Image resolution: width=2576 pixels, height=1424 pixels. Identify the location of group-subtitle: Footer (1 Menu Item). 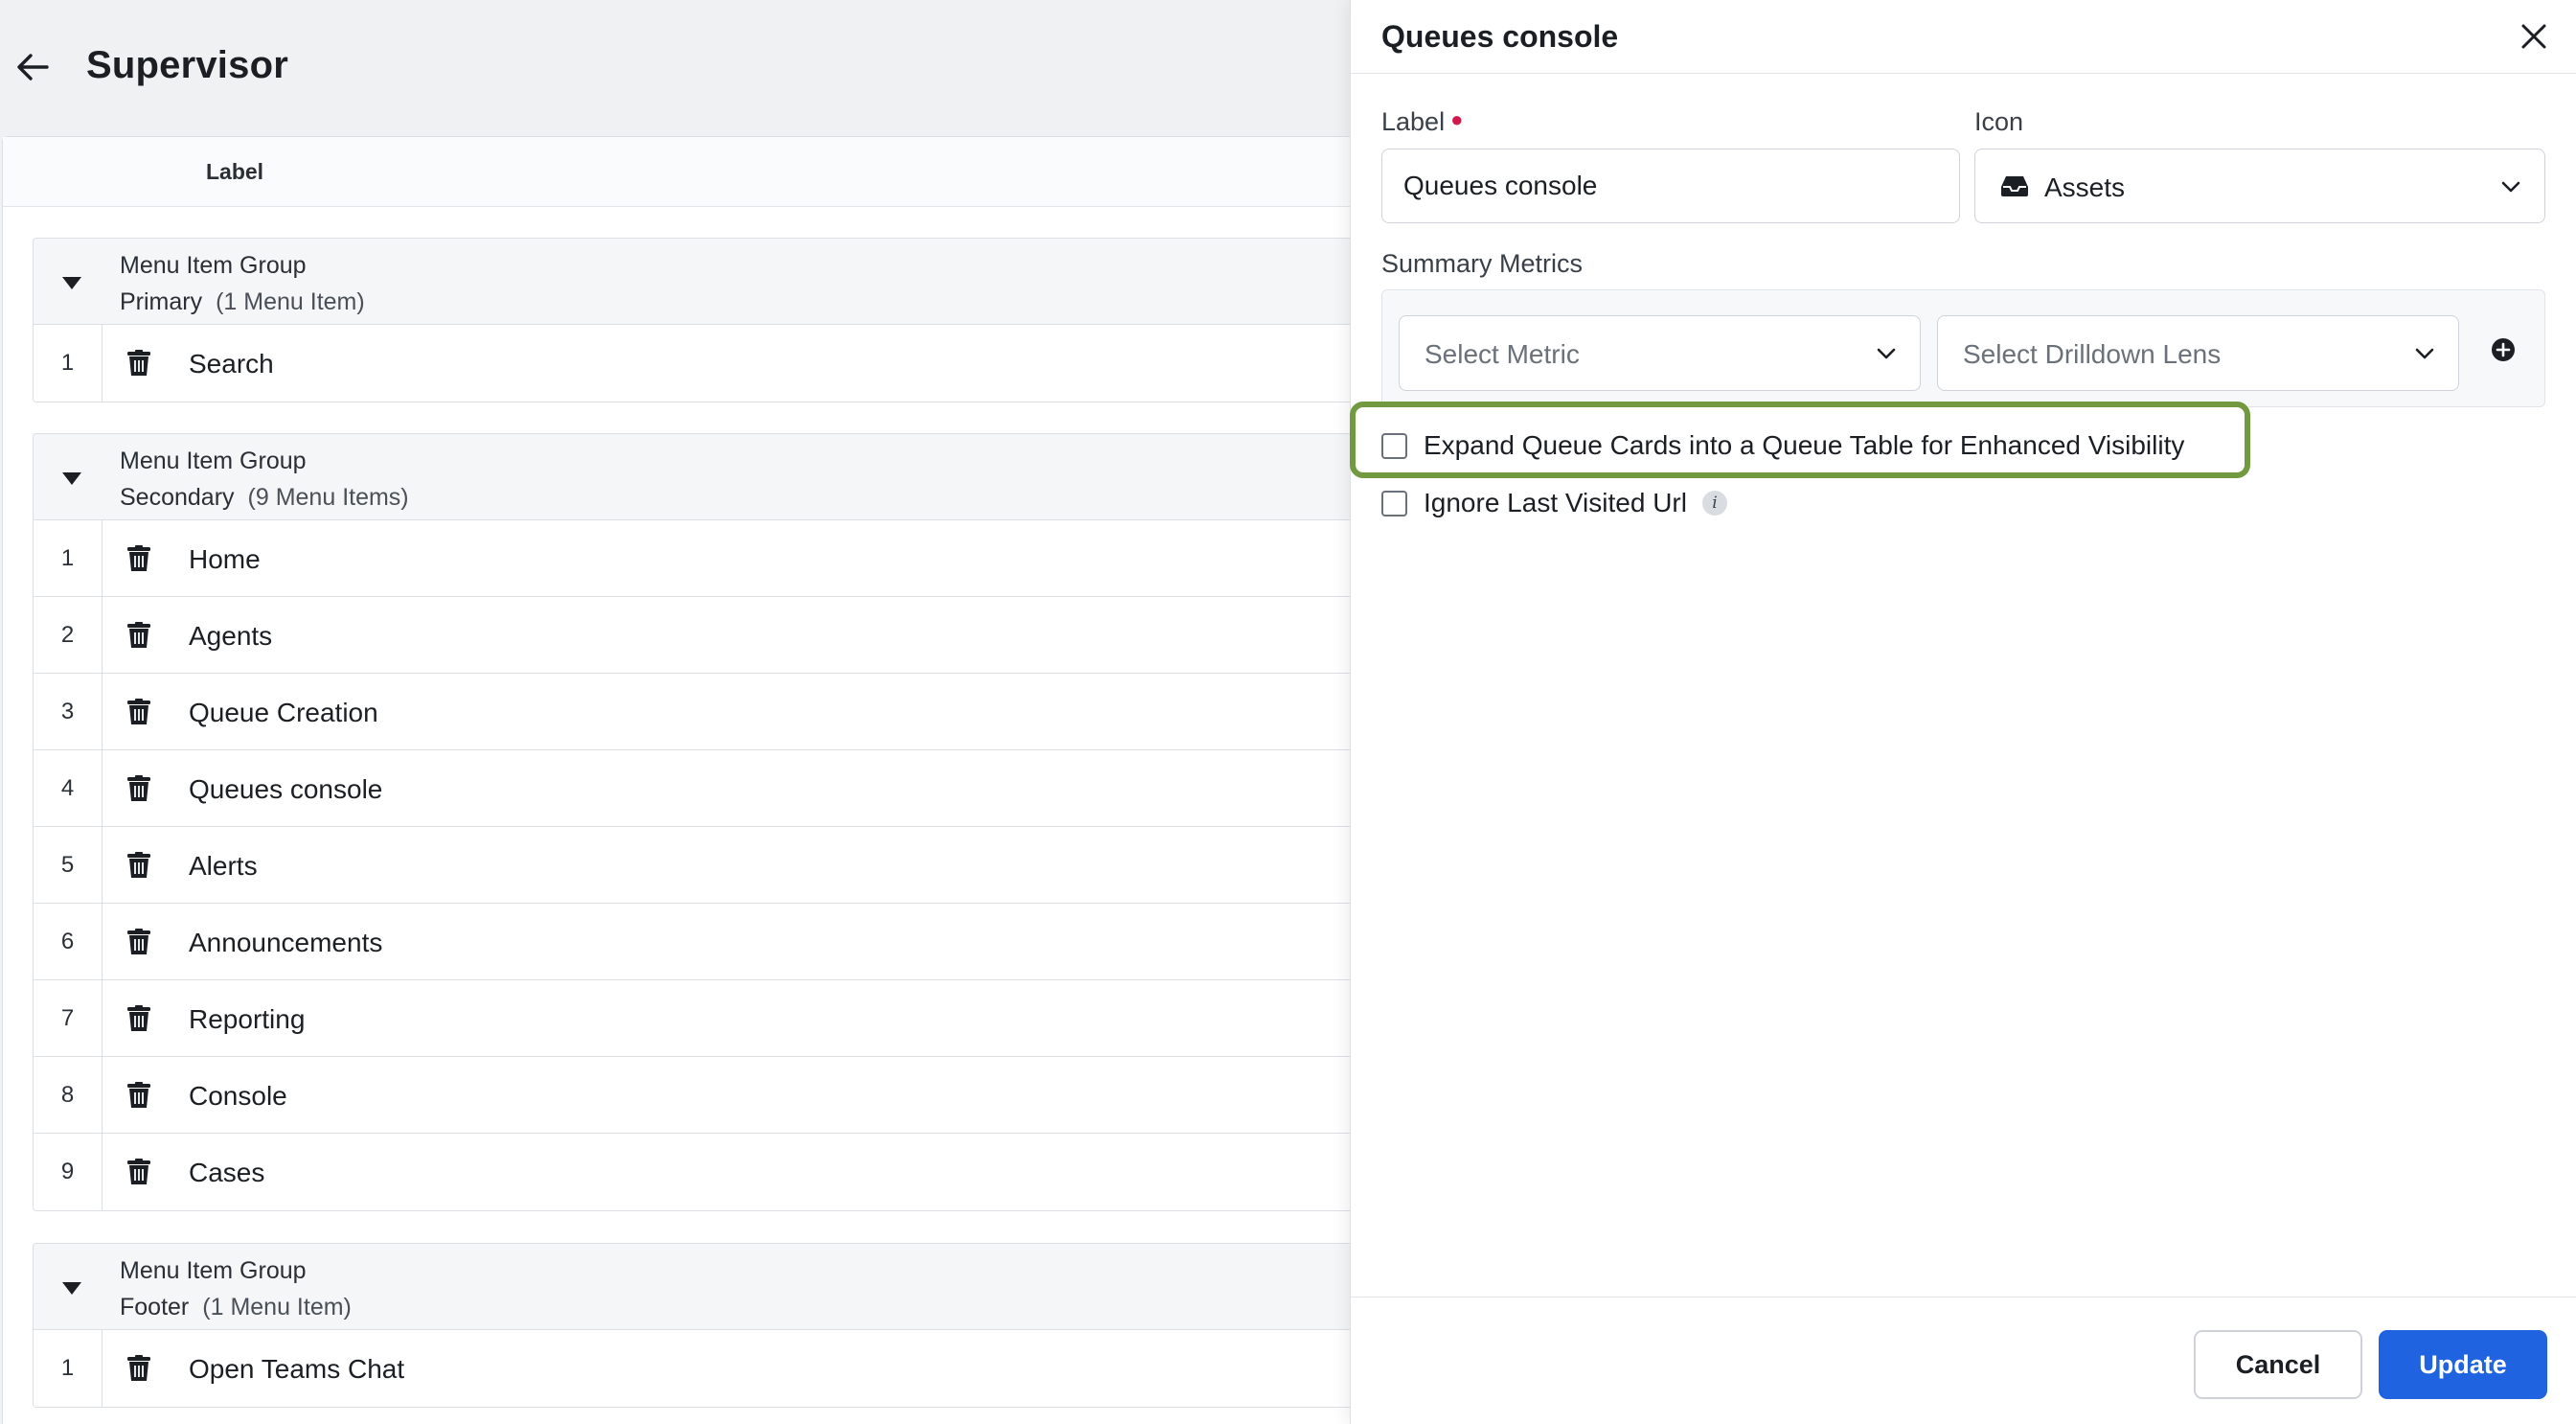
(236, 1307).